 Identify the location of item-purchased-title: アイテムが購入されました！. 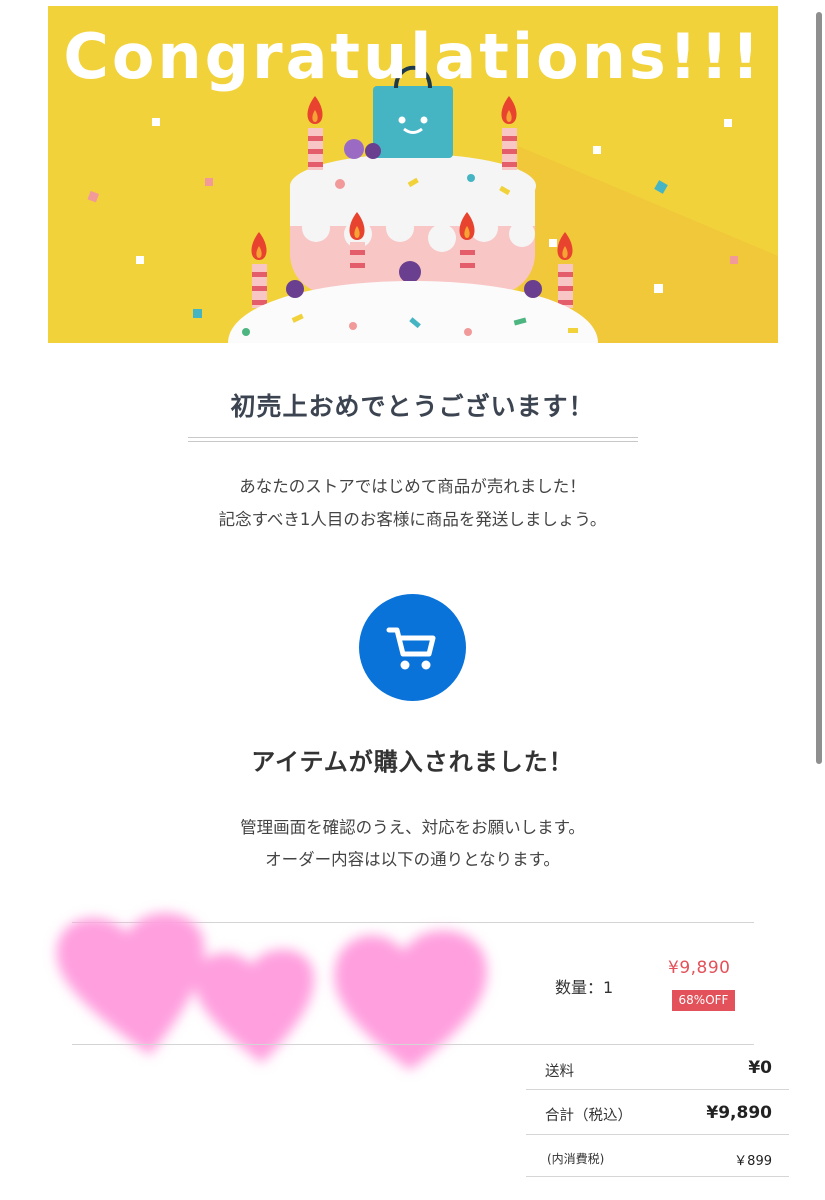
(412, 762).